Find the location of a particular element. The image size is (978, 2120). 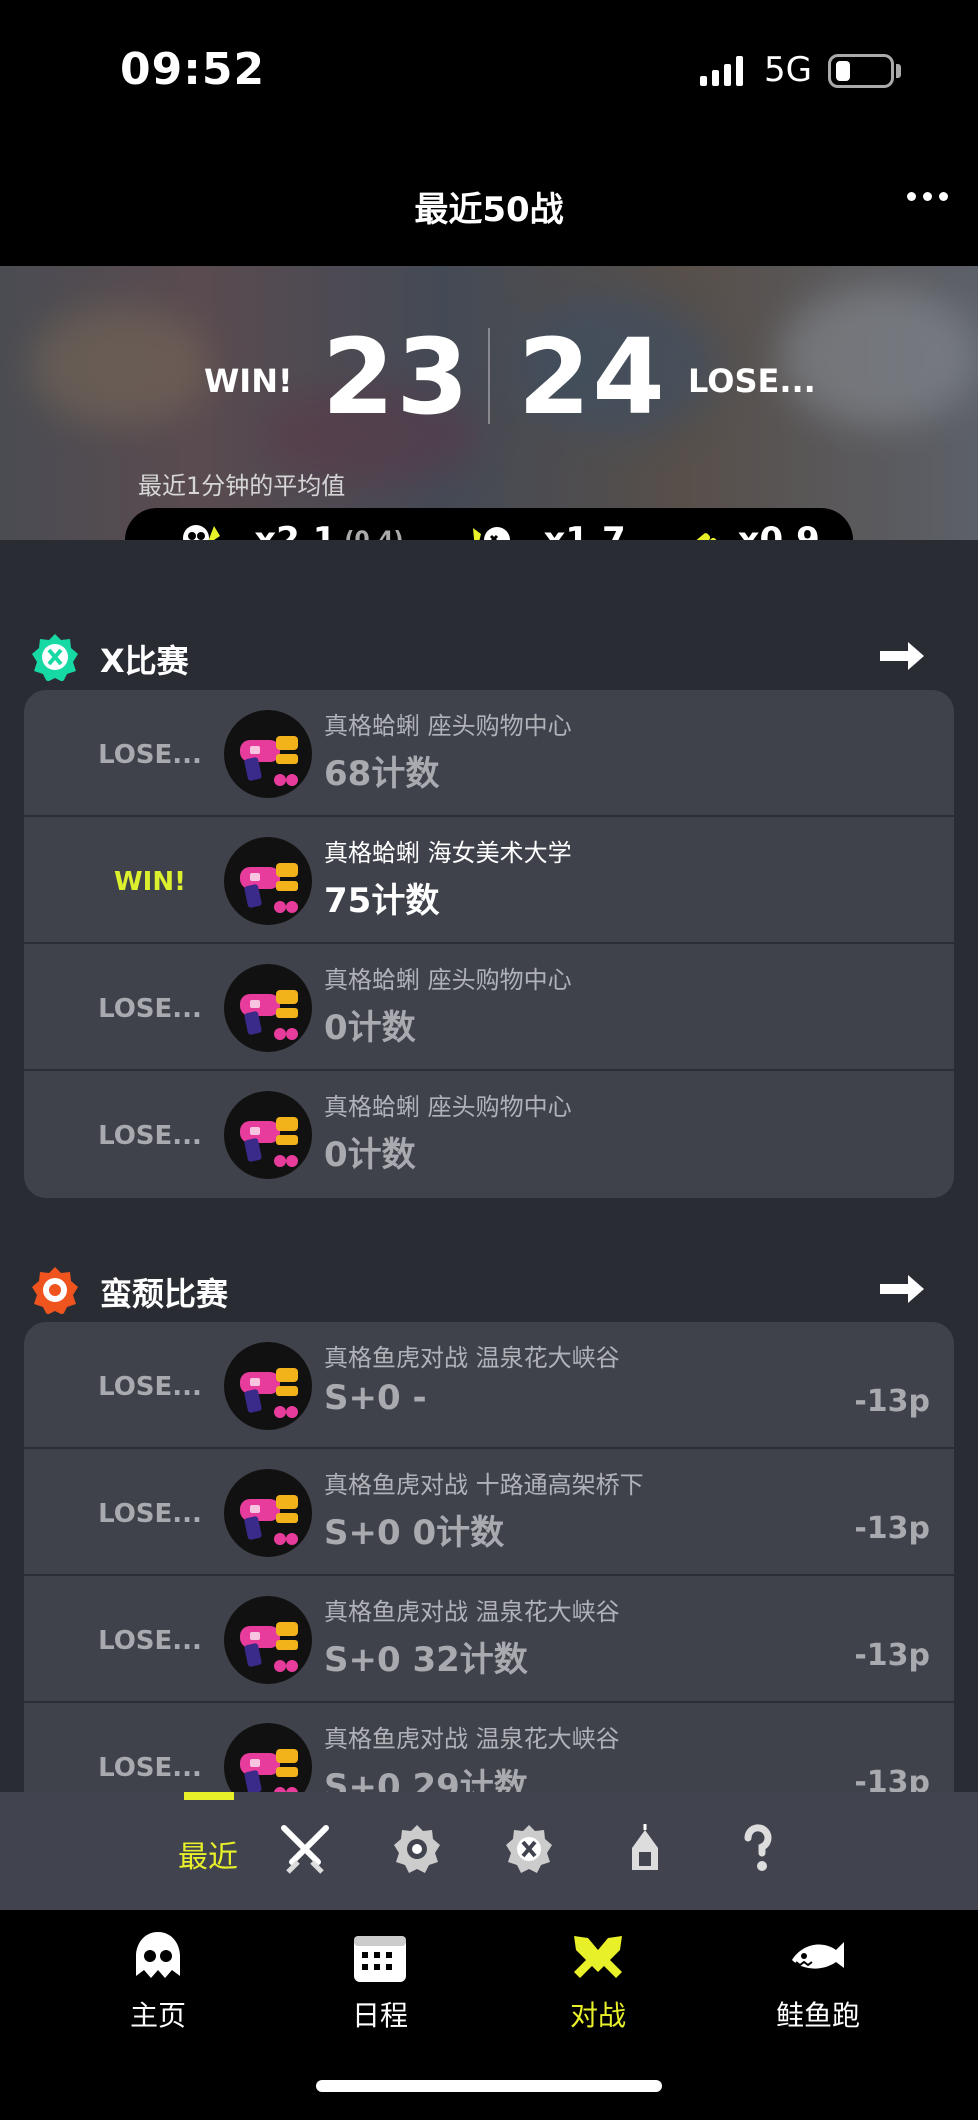

more-options-button is located at coordinates (927, 196).